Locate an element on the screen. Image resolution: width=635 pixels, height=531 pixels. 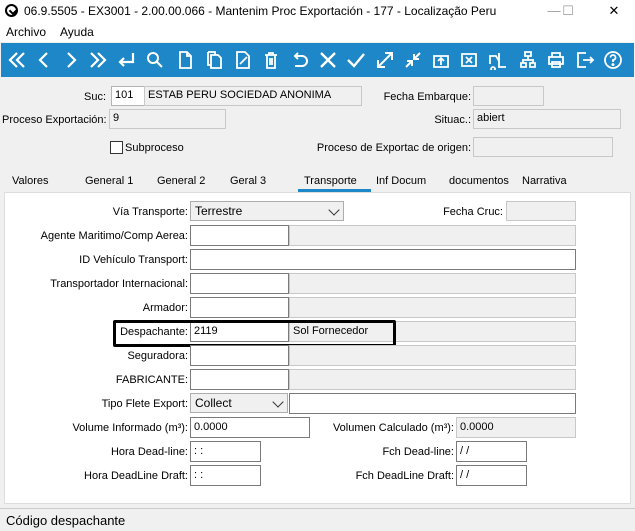
via-transporte-value: Terrestre is located at coordinates (219, 211).